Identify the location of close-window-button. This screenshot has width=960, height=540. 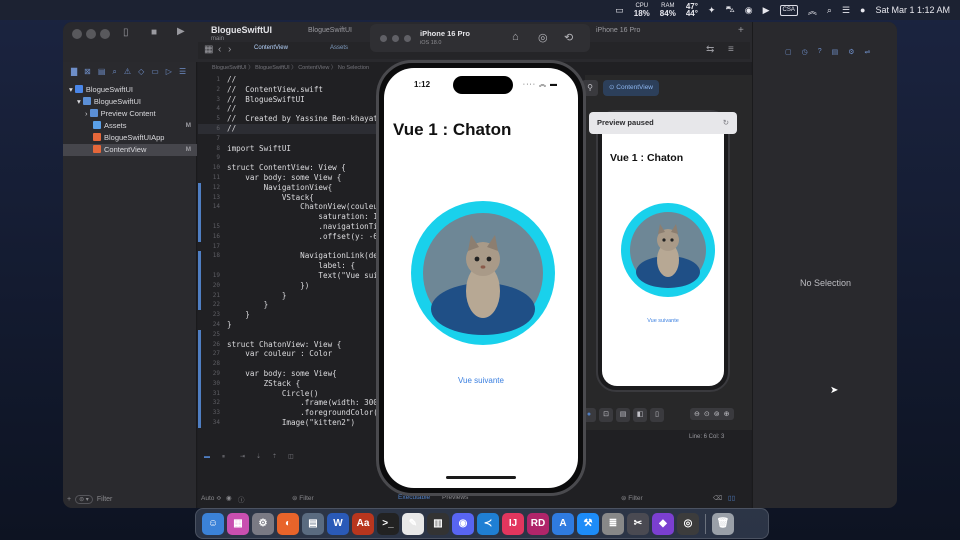
(77, 34).